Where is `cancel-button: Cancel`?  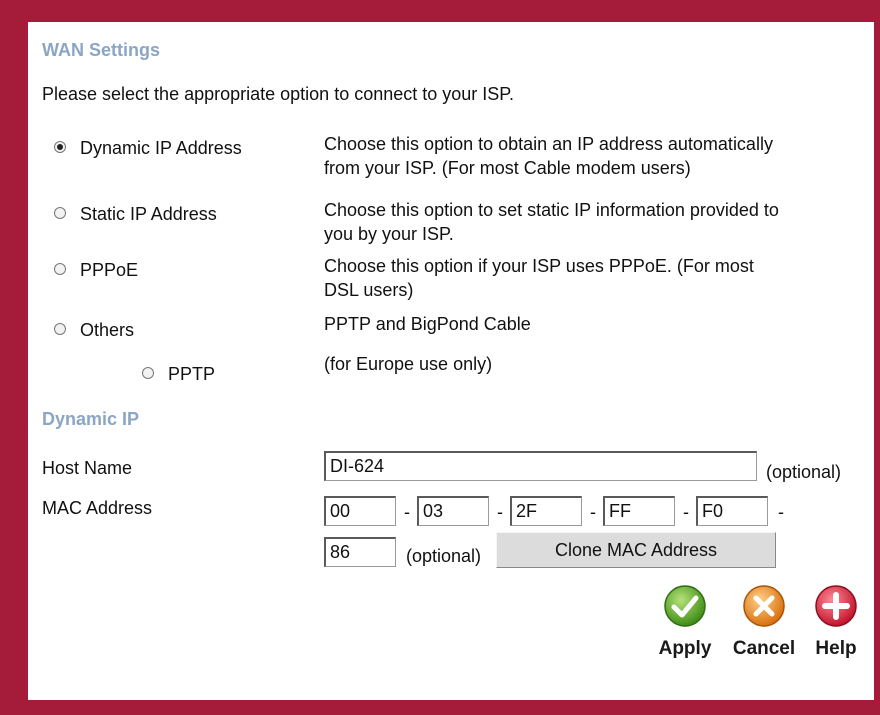 cancel-button: Cancel is located at coordinates (764, 622).